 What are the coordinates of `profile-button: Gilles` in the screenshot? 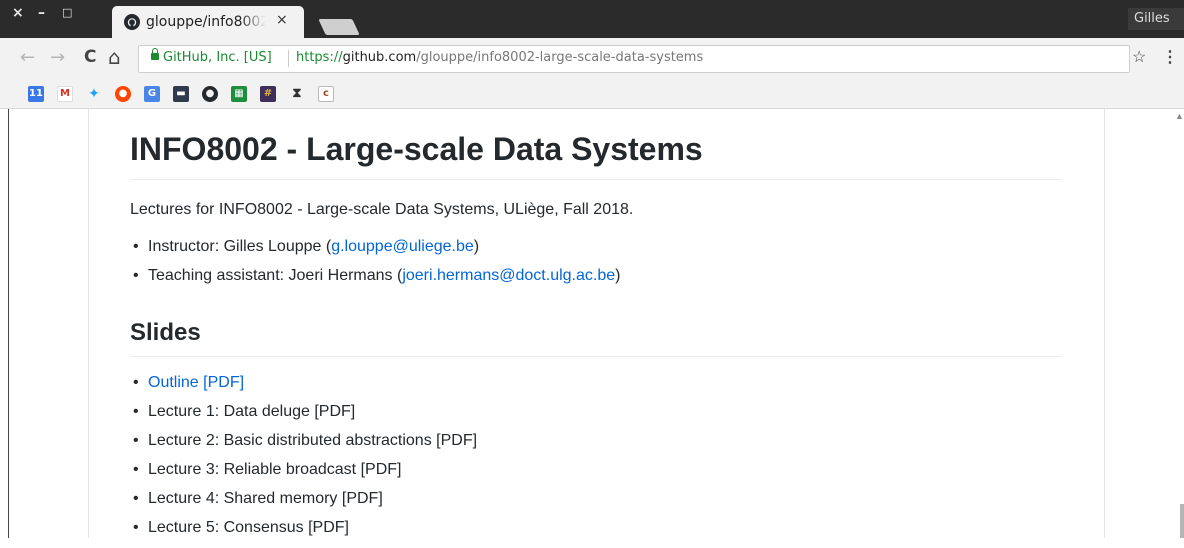 It's located at (1156, 19).